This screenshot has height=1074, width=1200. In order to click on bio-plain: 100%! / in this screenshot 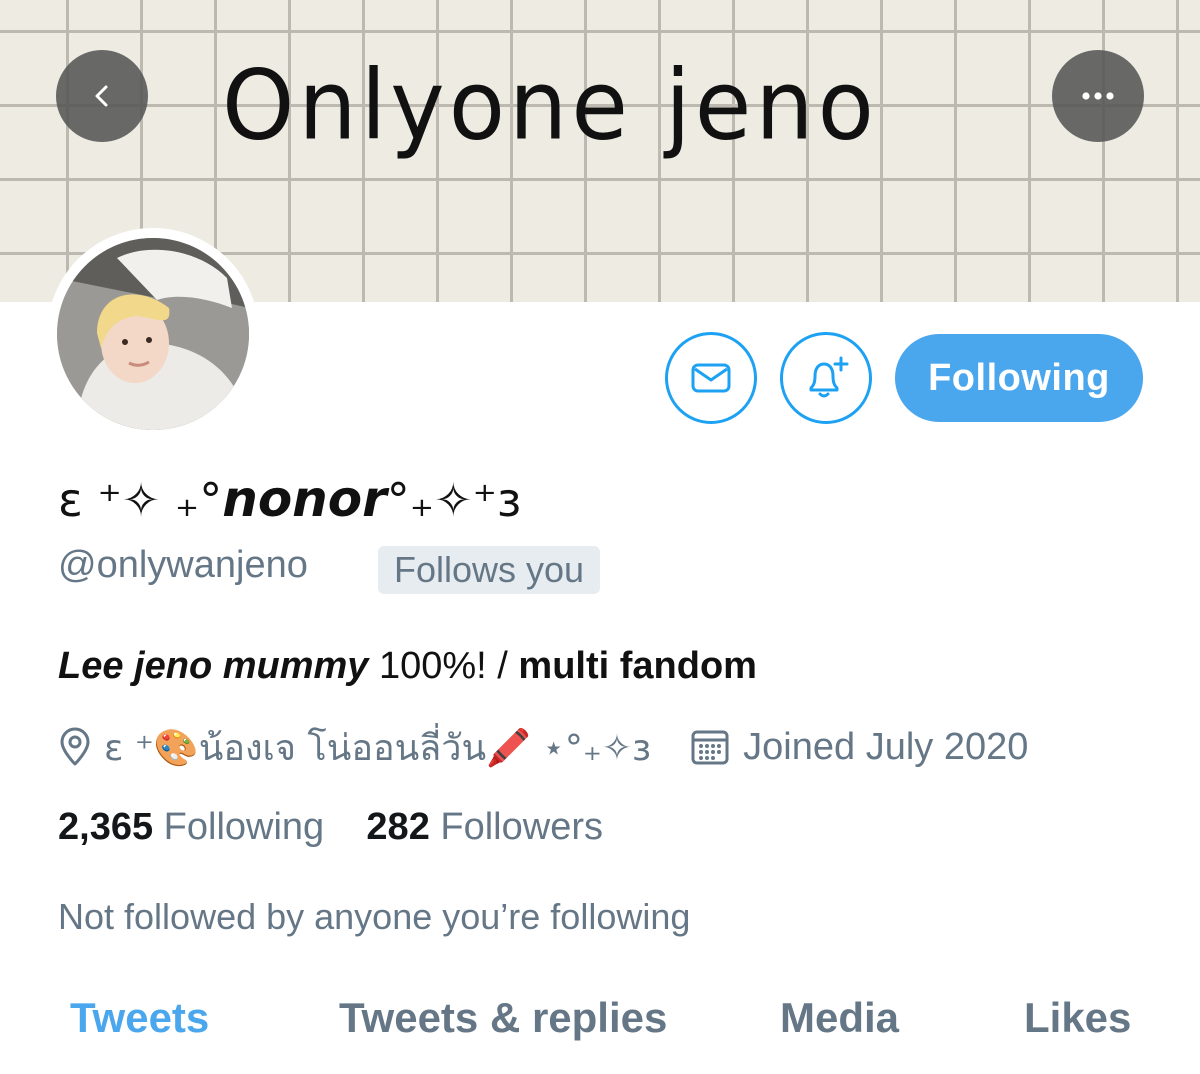, I will do `click(443, 666)`.